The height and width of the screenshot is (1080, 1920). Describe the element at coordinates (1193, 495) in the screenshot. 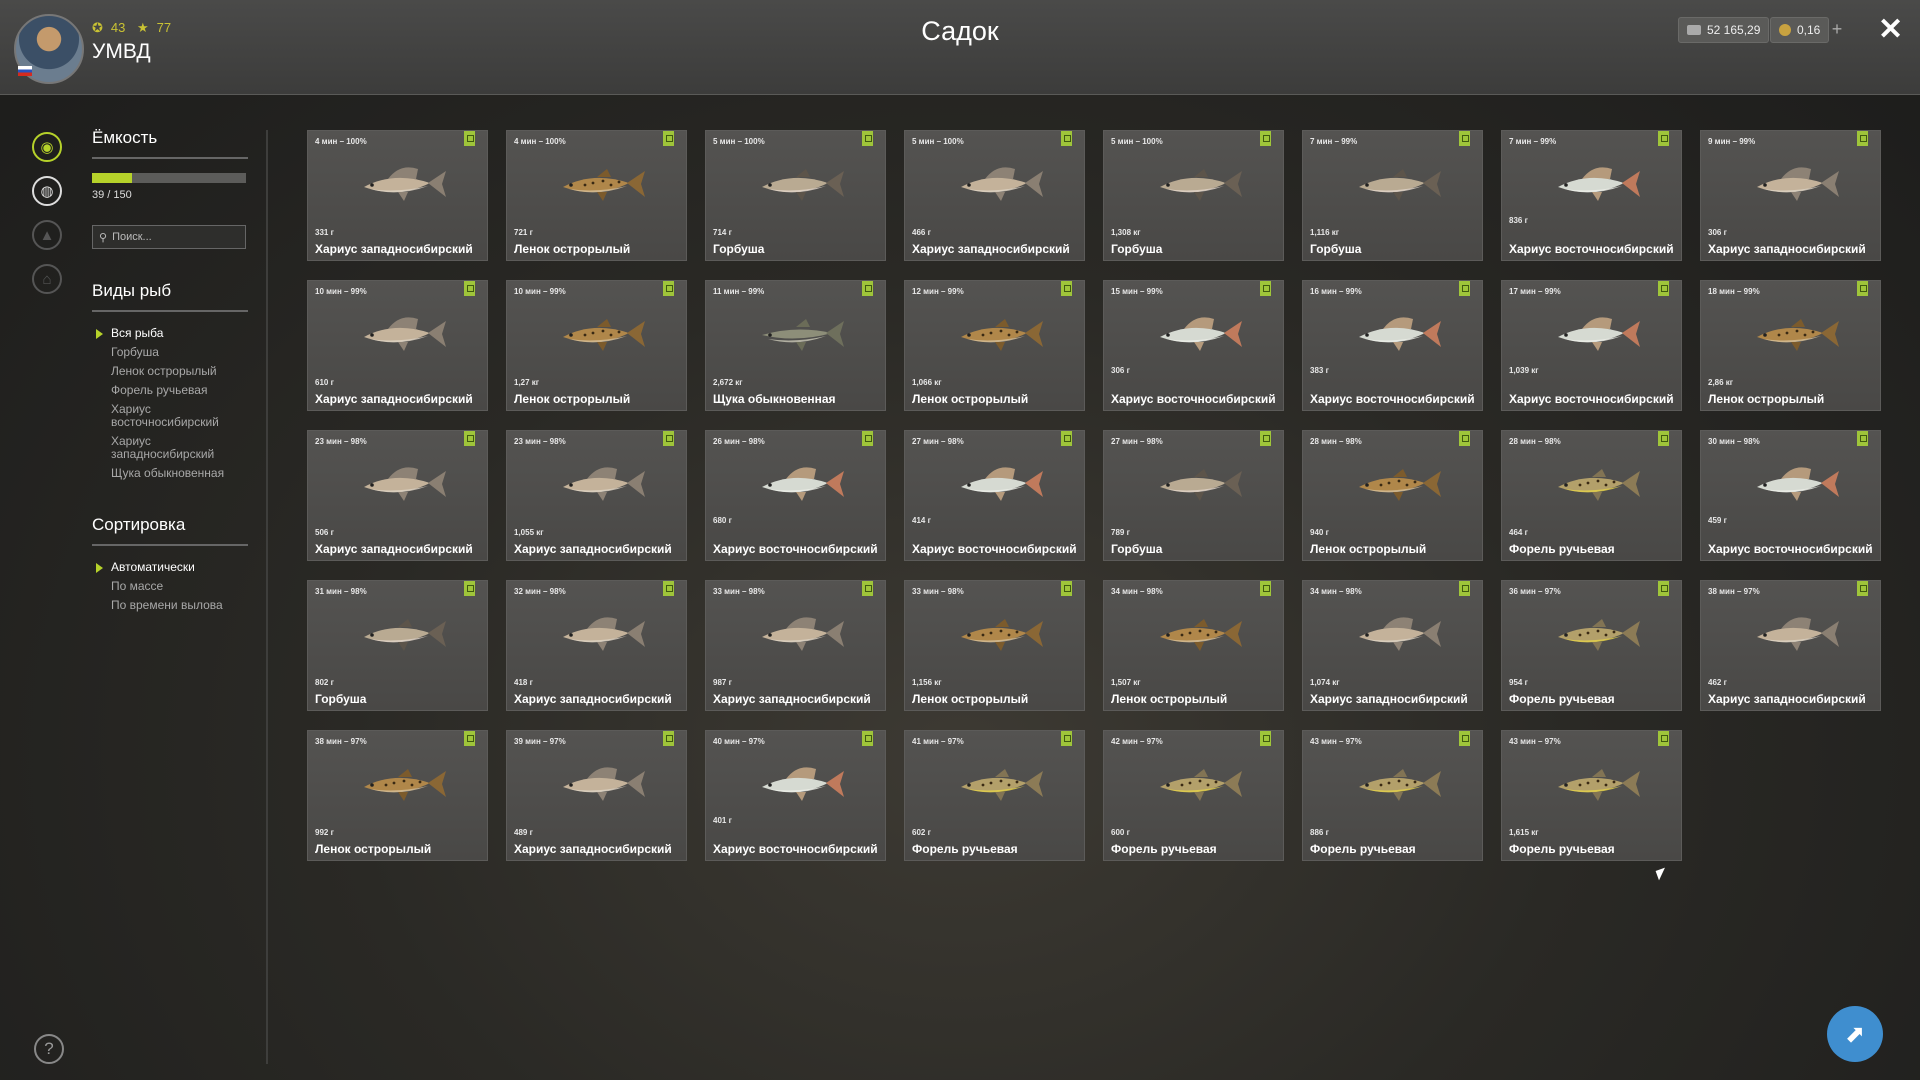

I see `fish-card: 27 мин – 98% 789 г Горбуша` at that location.